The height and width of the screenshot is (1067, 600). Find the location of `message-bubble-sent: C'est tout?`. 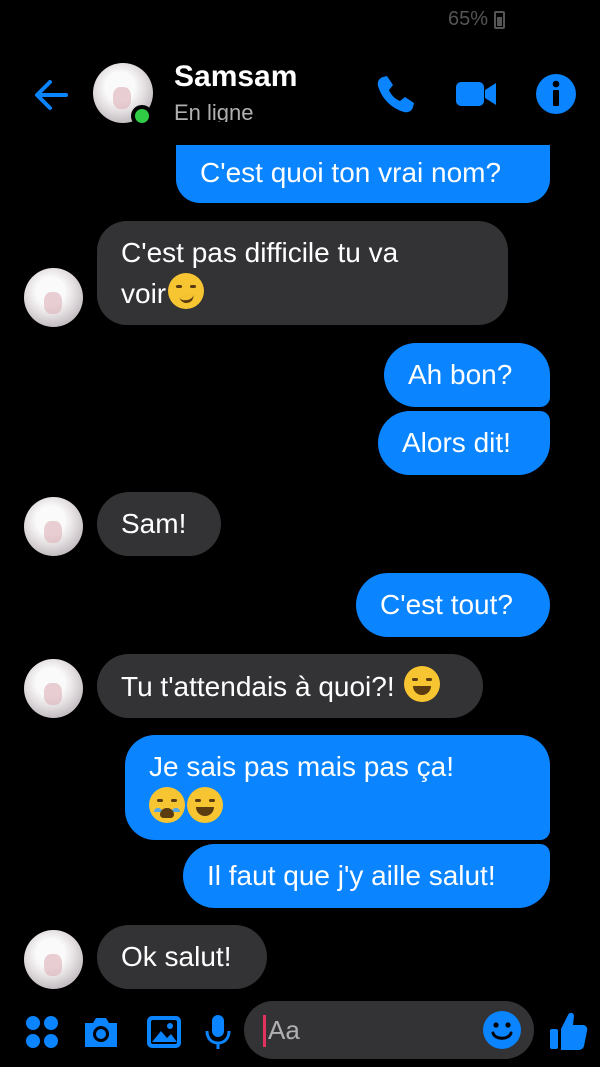

message-bubble-sent: C'est tout? is located at coordinates (453, 605).